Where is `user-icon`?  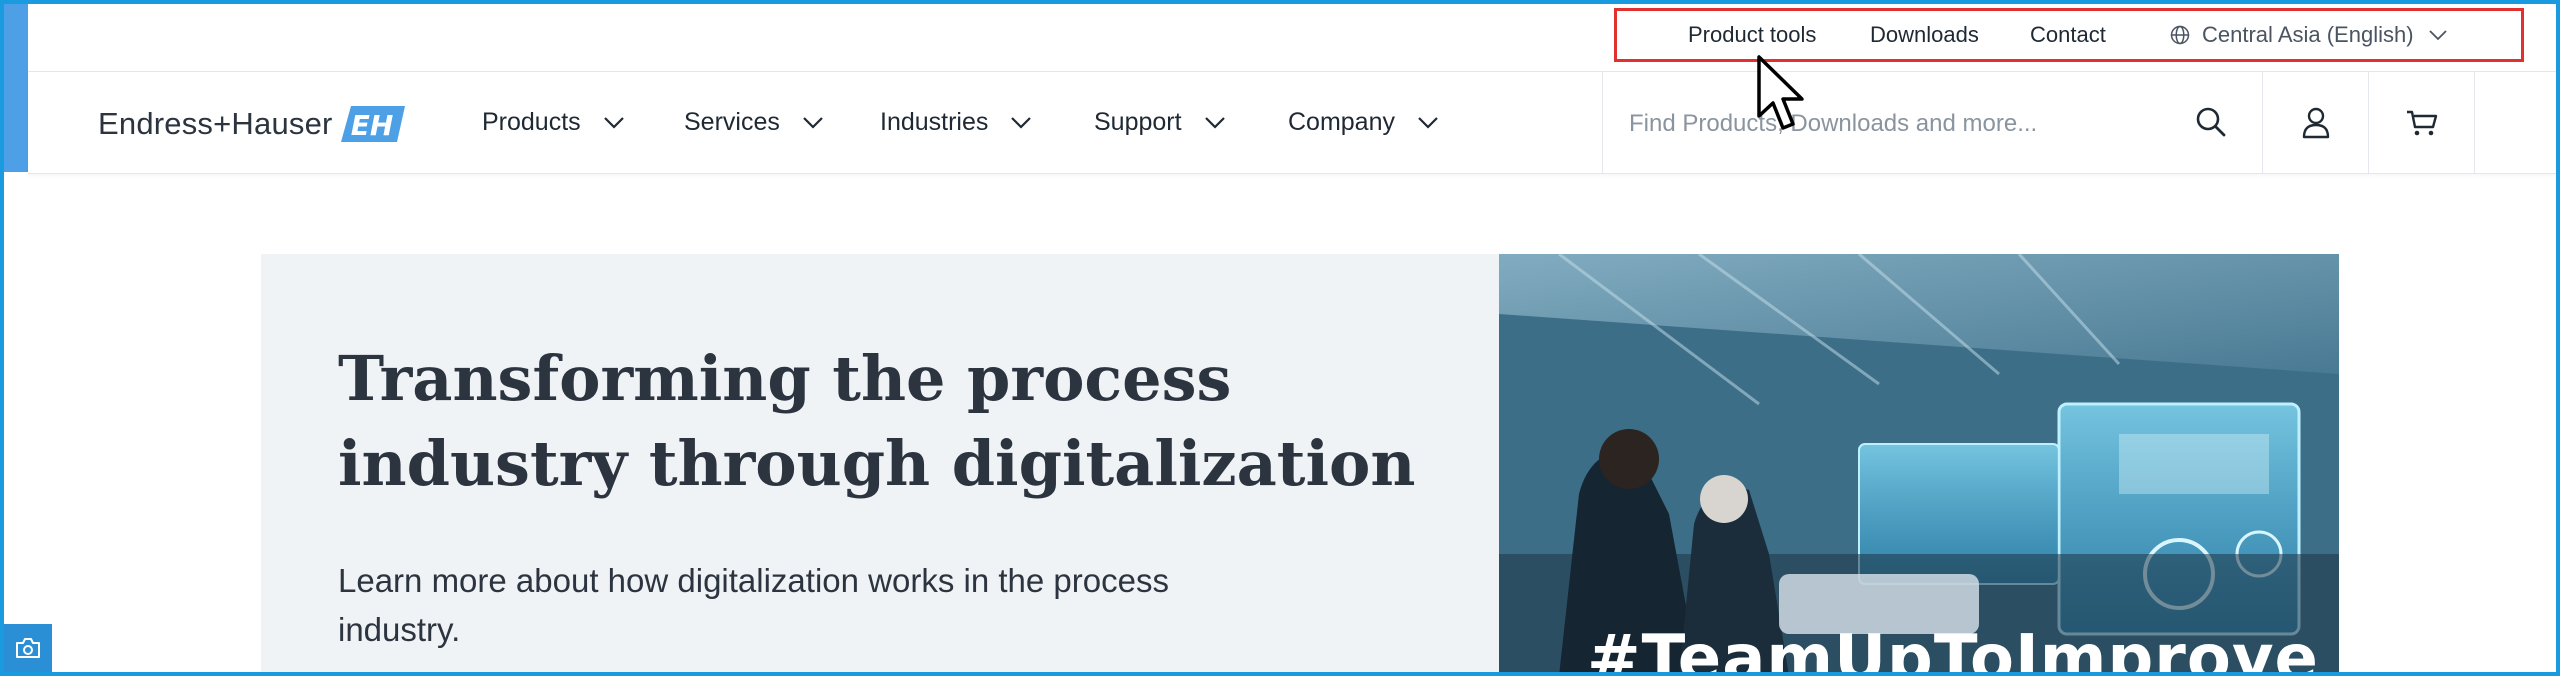 user-icon is located at coordinates (2315, 123).